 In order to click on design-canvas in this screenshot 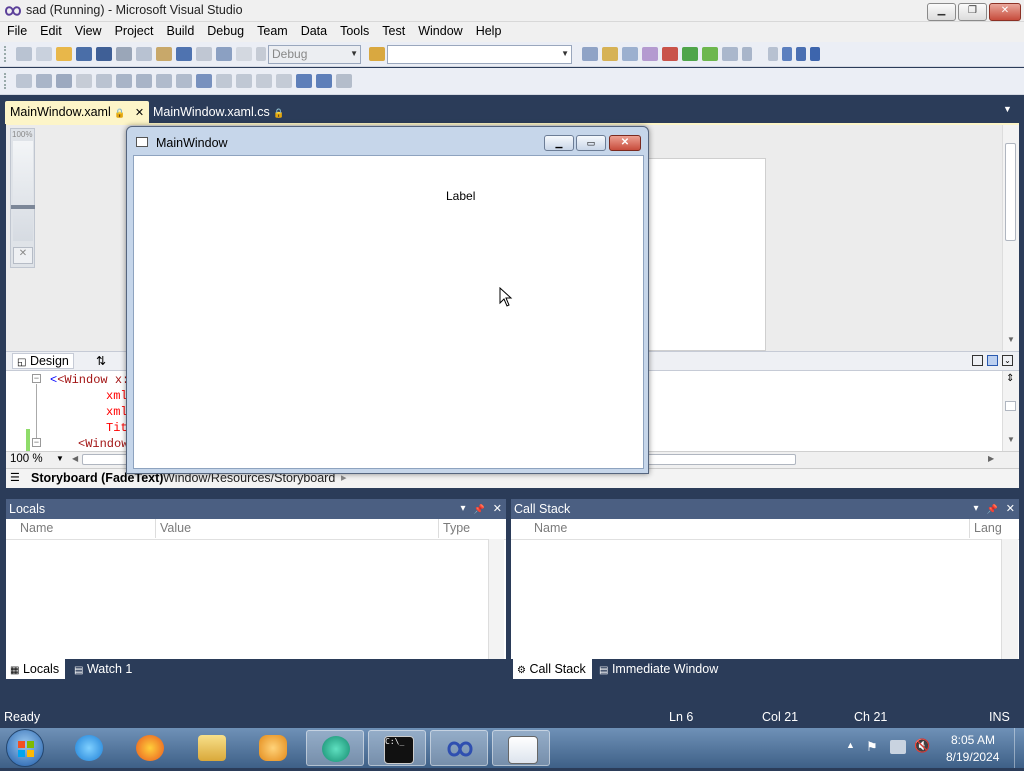, I will do `click(707, 254)`.